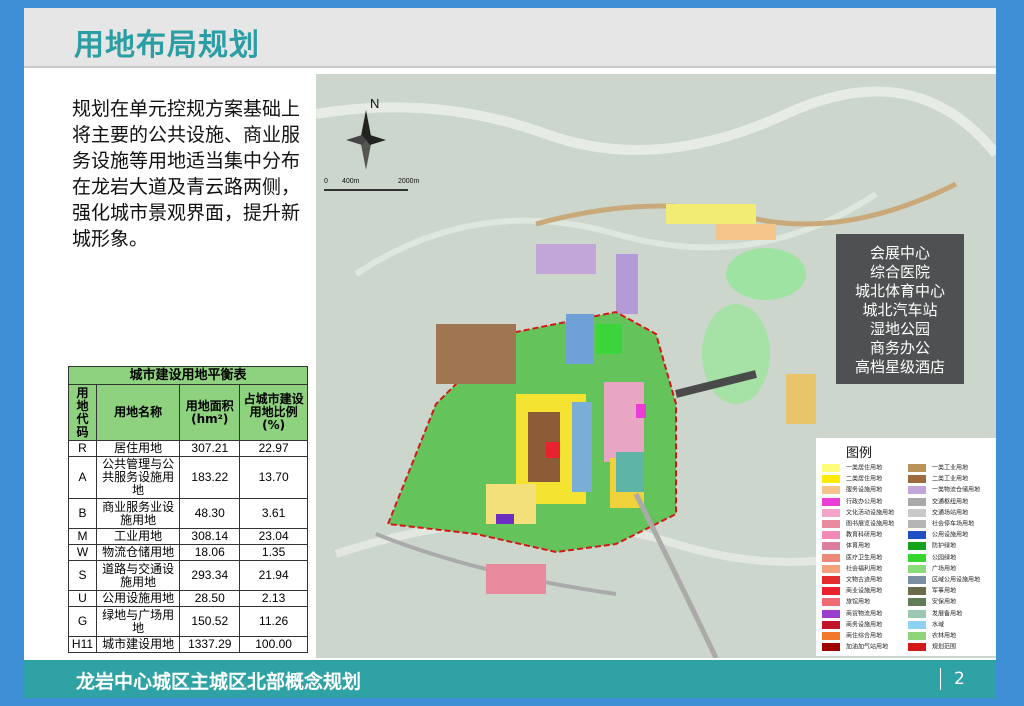  Describe the element at coordinates (219, 682) in the screenshot. I see `footer-title: 龙岩中心城区主城区北部概念规划` at that location.